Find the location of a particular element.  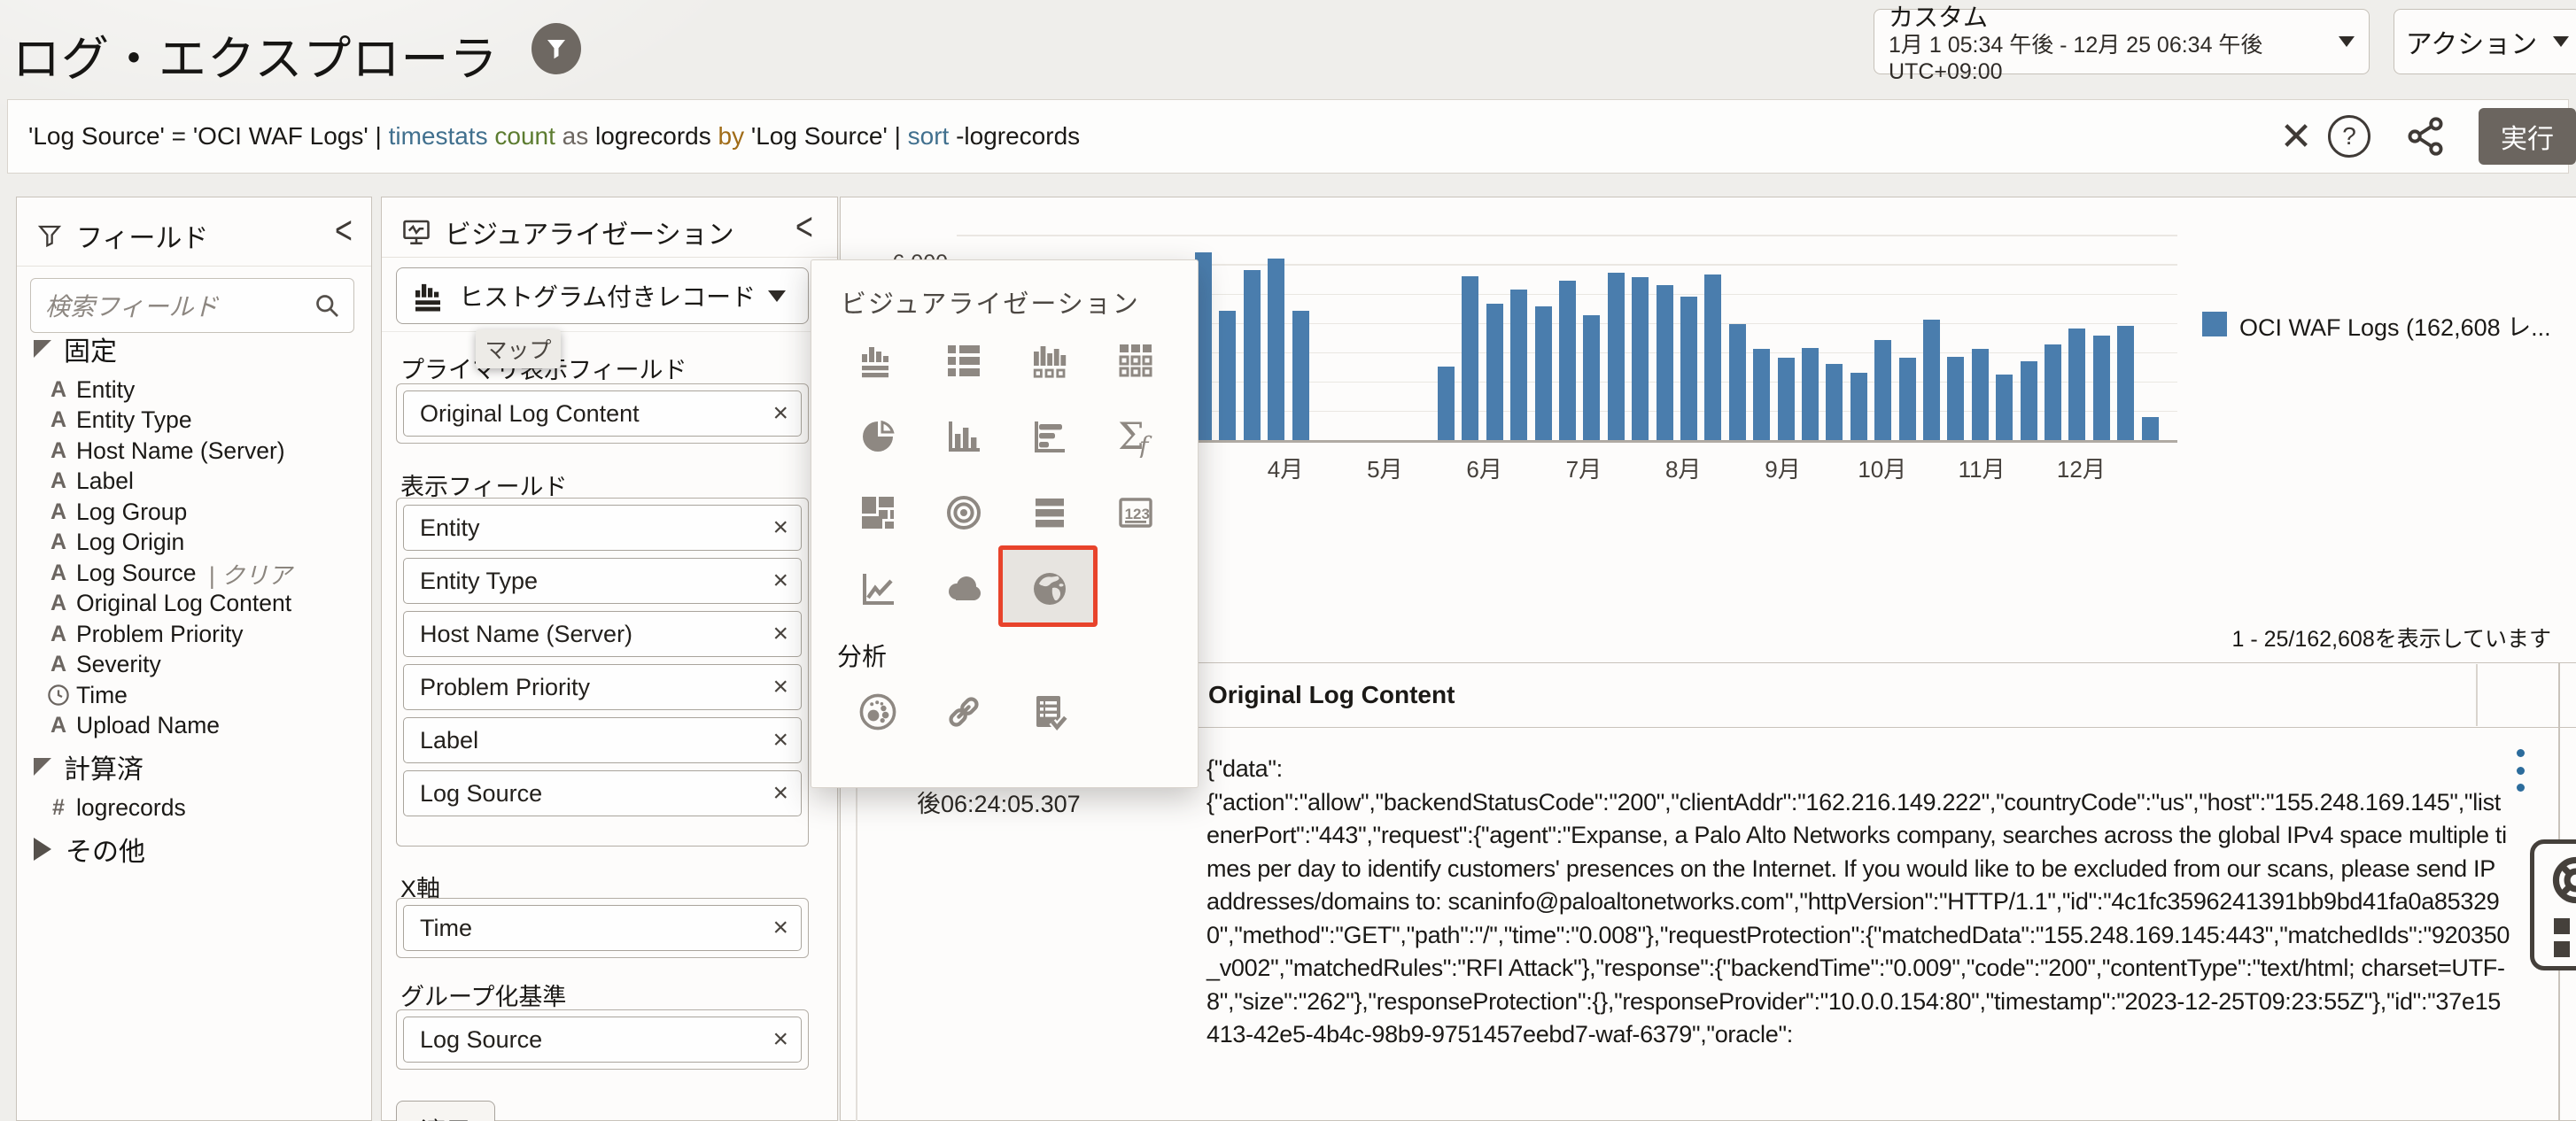

treemap-icon is located at coordinates (878, 512).